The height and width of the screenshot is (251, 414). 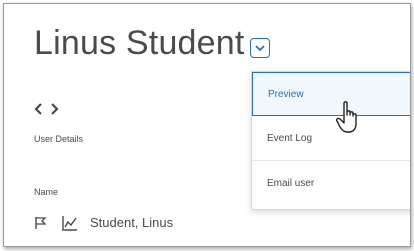 What do you see at coordinates (41, 223) in the screenshot?
I see `flag-icon` at bounding box center [41, 223].